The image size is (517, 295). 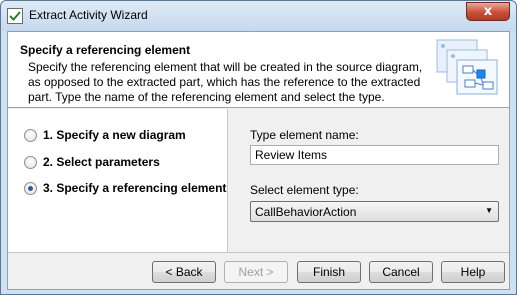 What do you see at coordinates (488, 11) in the screenshot?
I see `close-button: x` at bounding box center [488, 11].